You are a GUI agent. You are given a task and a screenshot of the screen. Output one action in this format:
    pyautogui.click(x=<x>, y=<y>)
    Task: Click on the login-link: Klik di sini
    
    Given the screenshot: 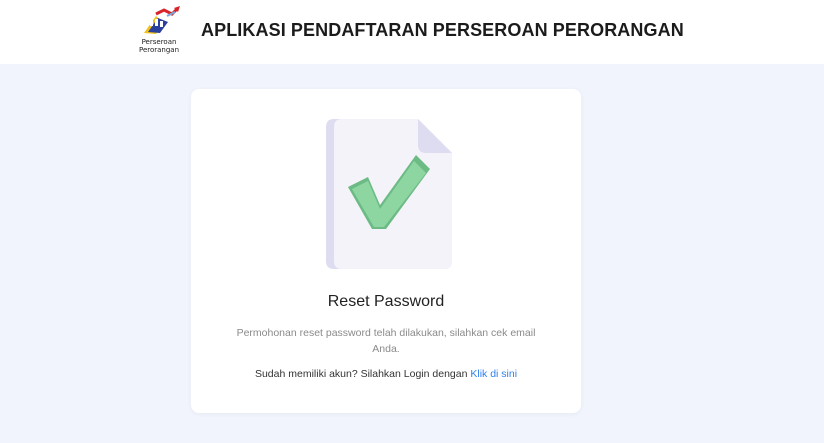 What is the action you would take?
    pyautogui.click(x=493, y=374)
    